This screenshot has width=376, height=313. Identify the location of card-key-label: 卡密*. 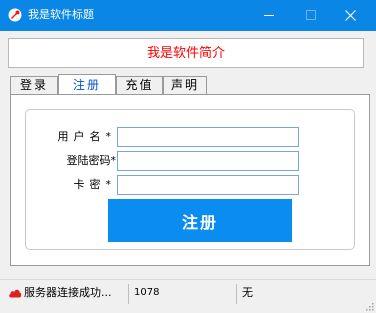
(94, 184).